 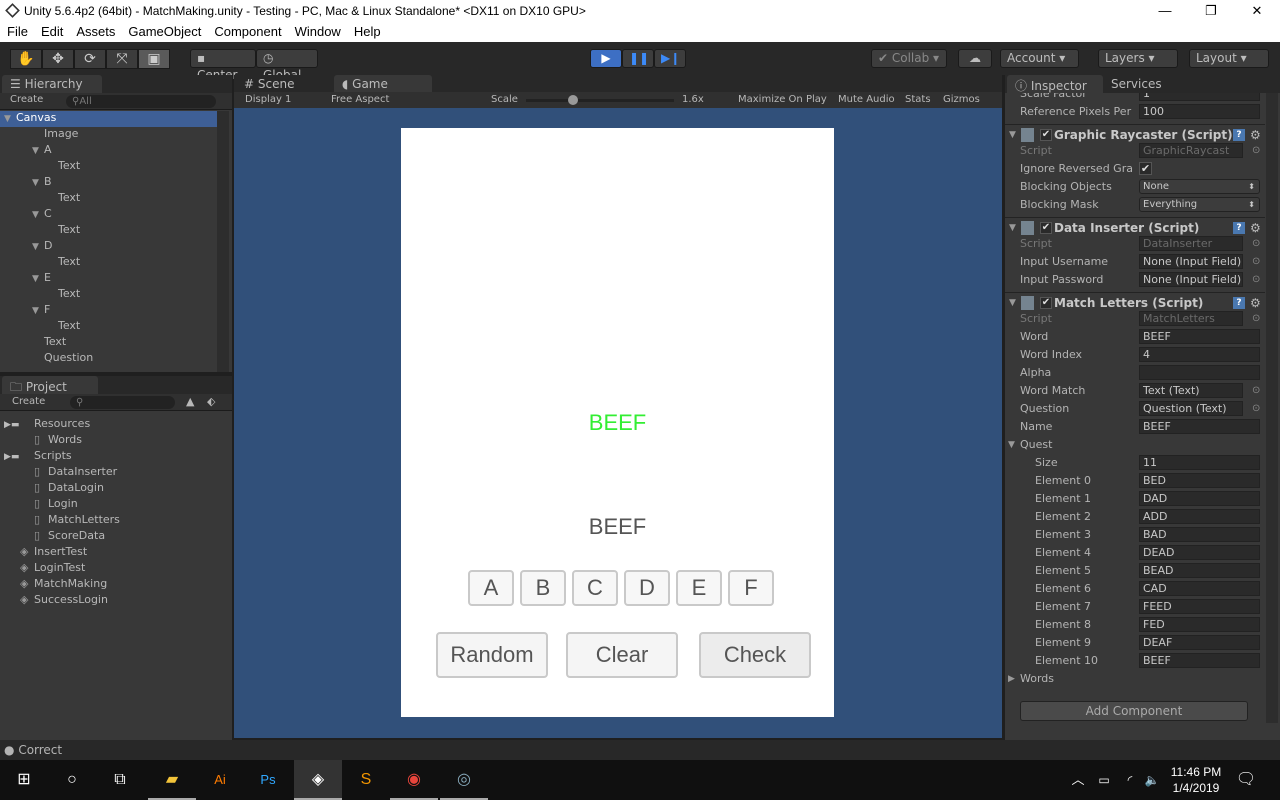 I want to click on mute-audio-toggle: Mute Audio, so click(x=866, y=100).